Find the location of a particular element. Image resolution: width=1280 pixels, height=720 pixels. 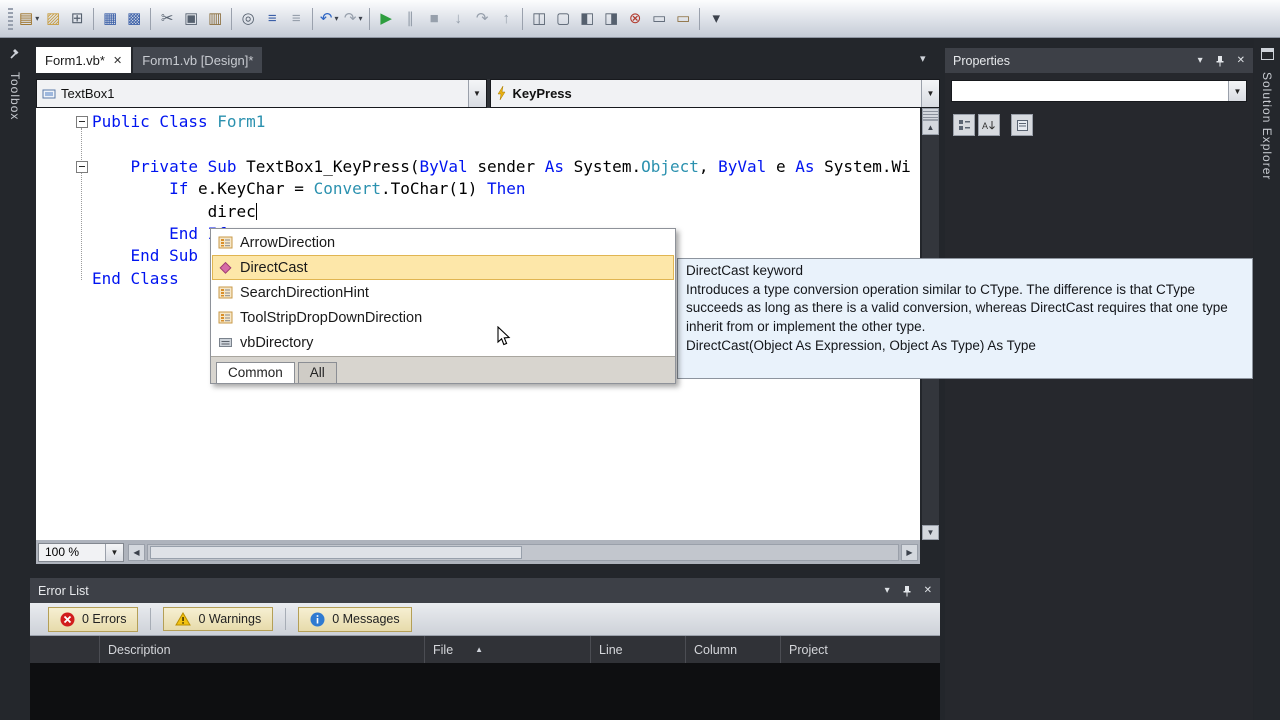

step-out-icon: ↑ is located at coordinates (506, 19).